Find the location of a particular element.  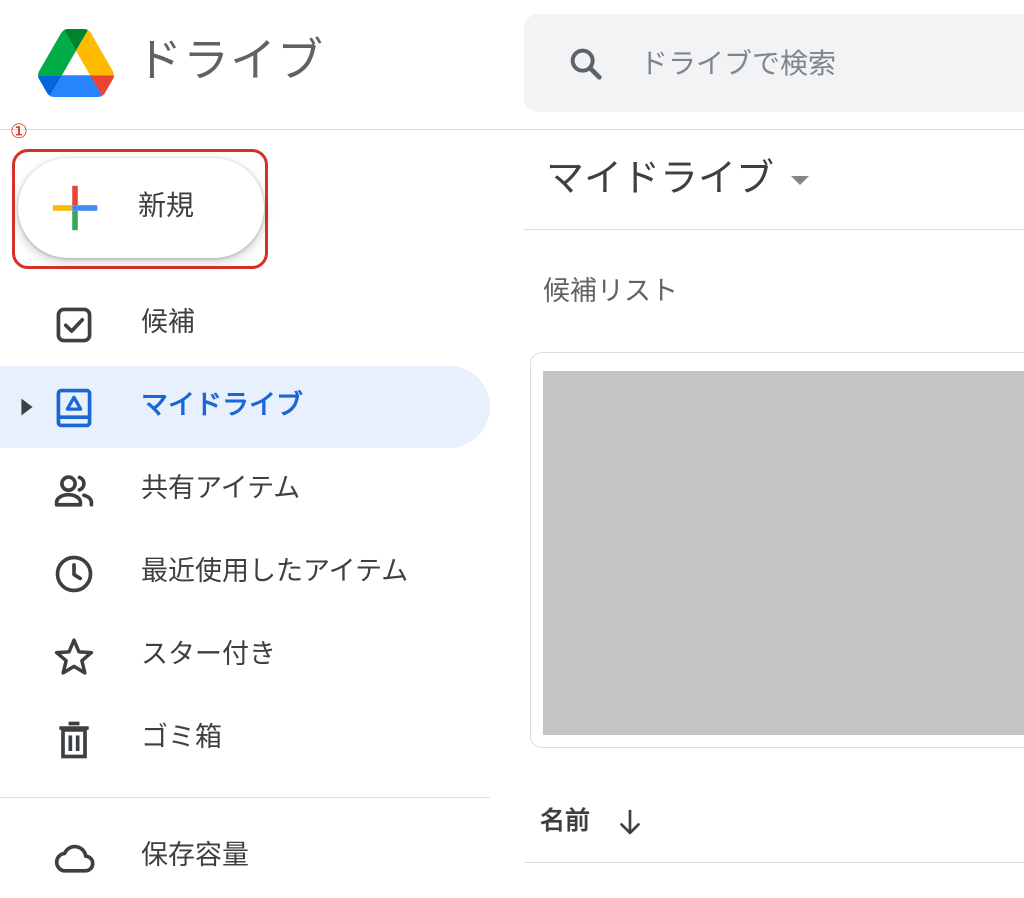

suggested-section-label: 候補リスト is located at coordinates (610, 291).